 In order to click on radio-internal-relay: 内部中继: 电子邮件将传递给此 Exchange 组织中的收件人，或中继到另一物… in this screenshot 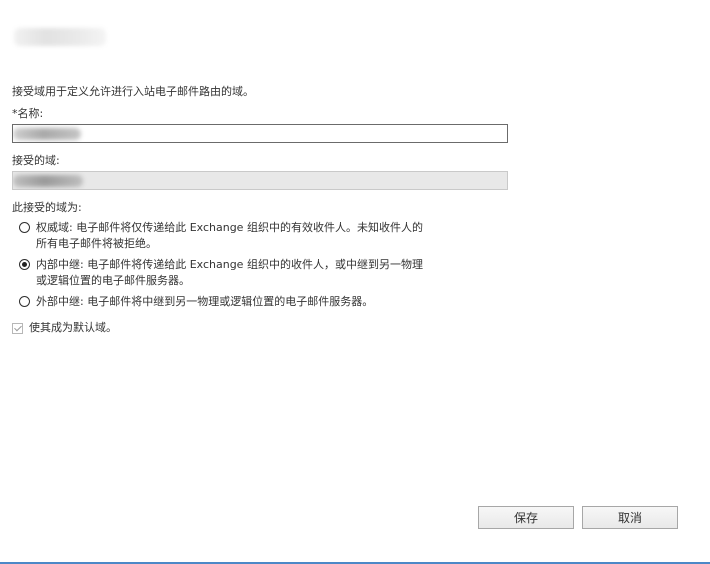, I will do `click(221, 273)`.